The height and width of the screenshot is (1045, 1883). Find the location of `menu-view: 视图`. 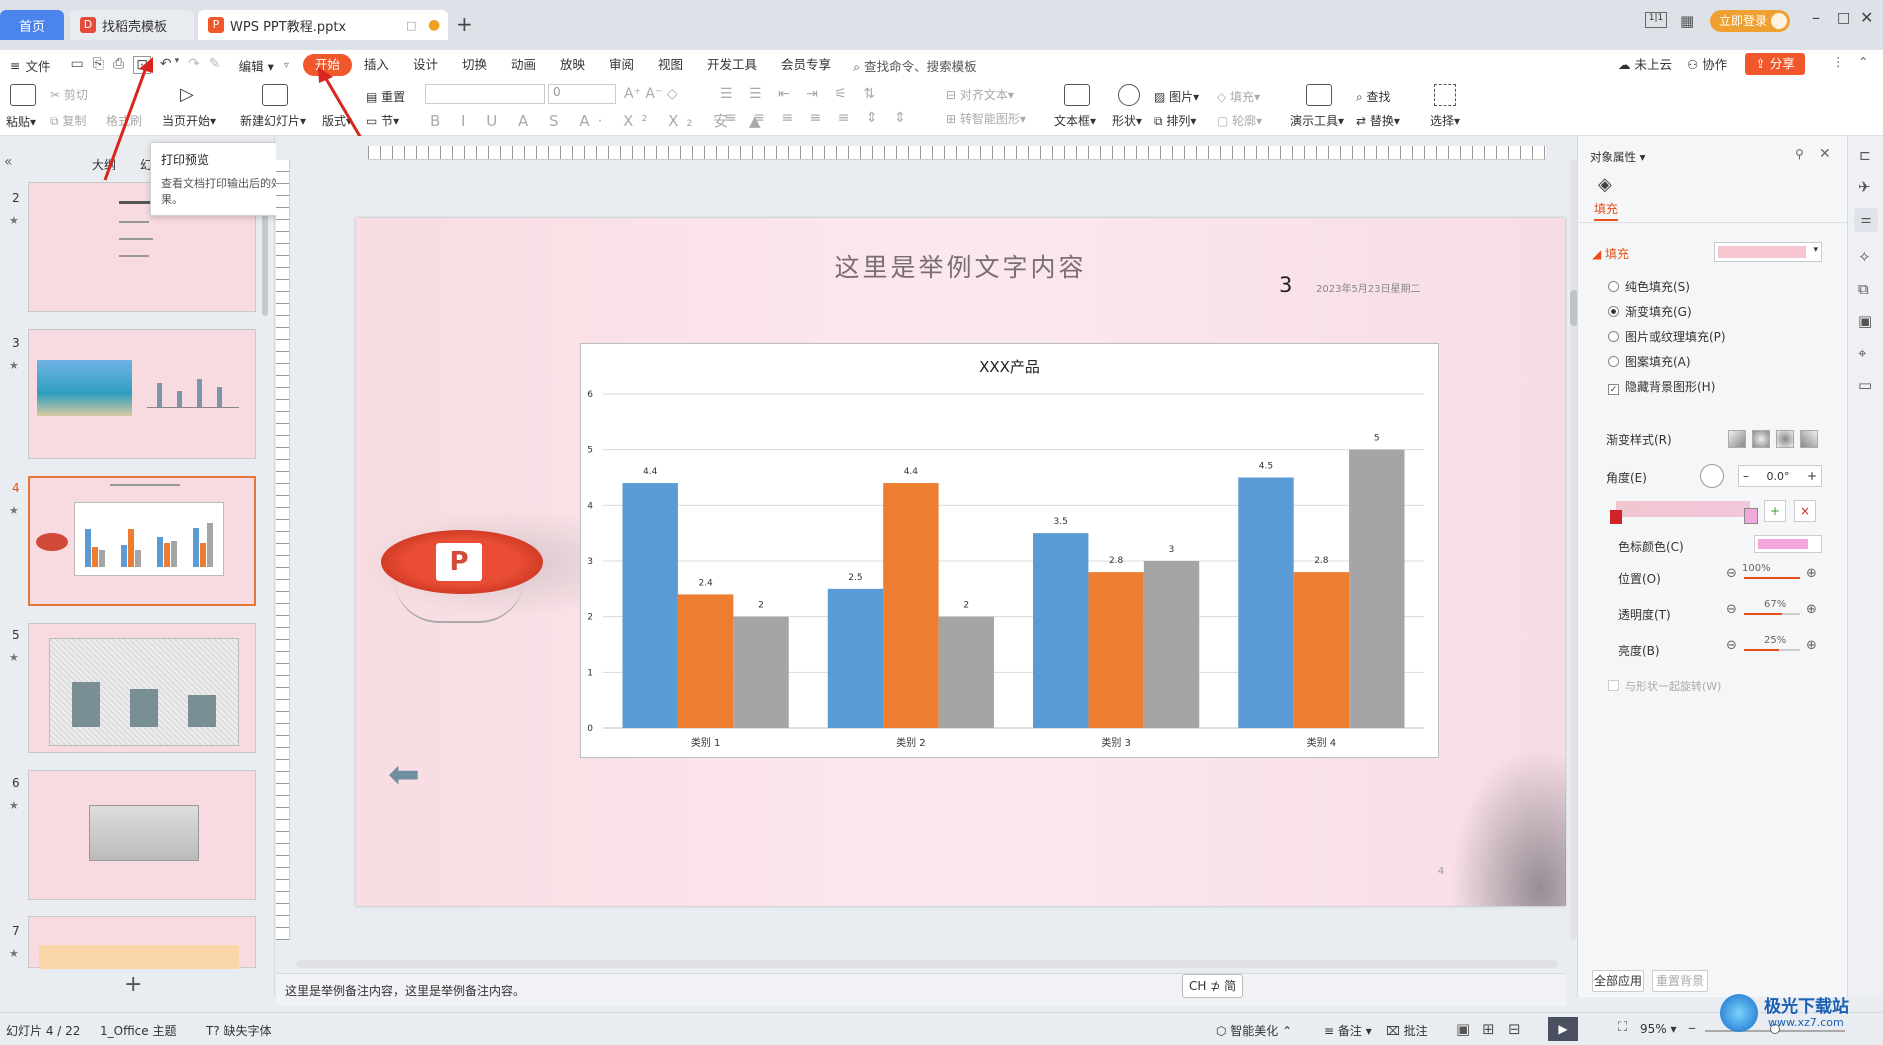

menu-view: 视图 is located at coordinates (670, 65).